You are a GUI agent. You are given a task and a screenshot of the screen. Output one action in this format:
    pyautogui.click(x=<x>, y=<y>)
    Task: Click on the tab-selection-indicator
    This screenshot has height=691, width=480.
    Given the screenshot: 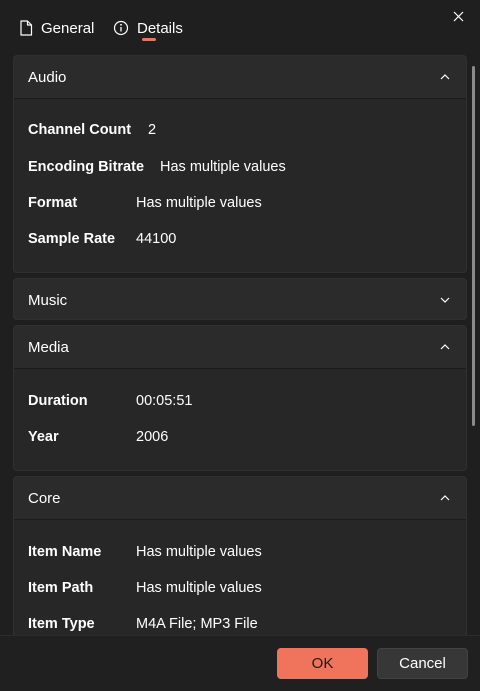 What is the action you would take?
    pyautogui.click(x=149, y=39)
    